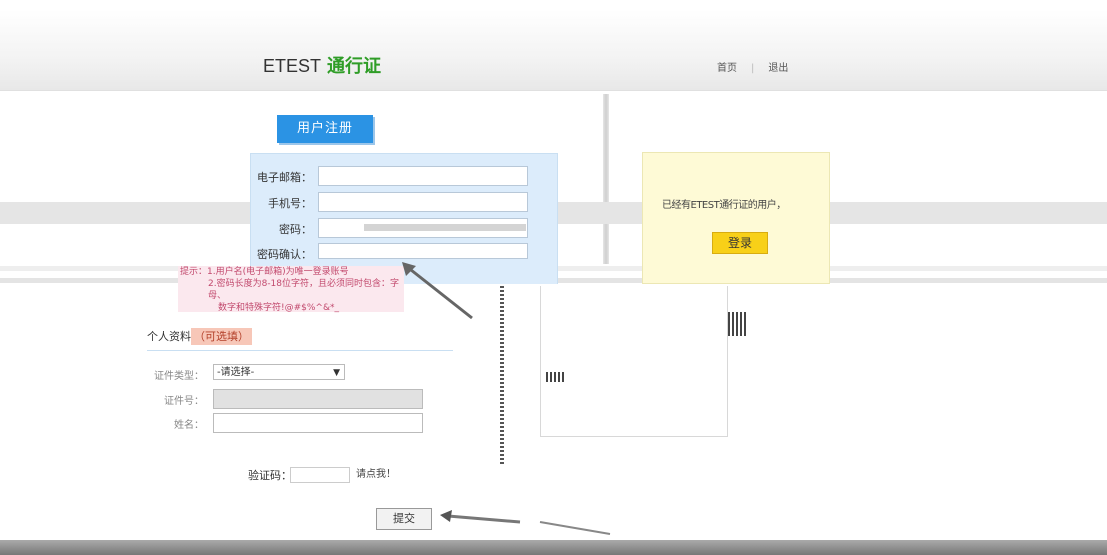 The image size is (1107, 555). I want to click on email-field, so click(423, 176).